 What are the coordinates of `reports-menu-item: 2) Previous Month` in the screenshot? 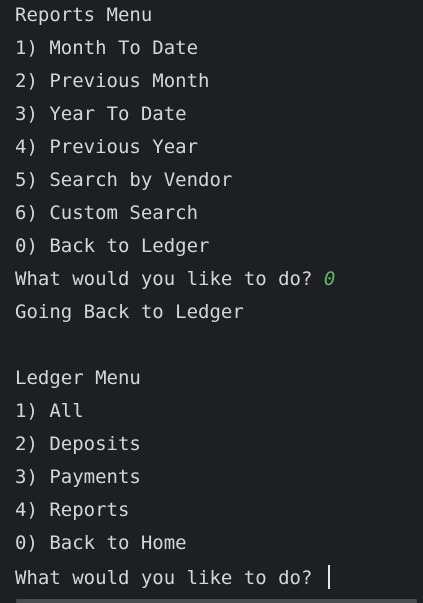 It's located at (112, 81).